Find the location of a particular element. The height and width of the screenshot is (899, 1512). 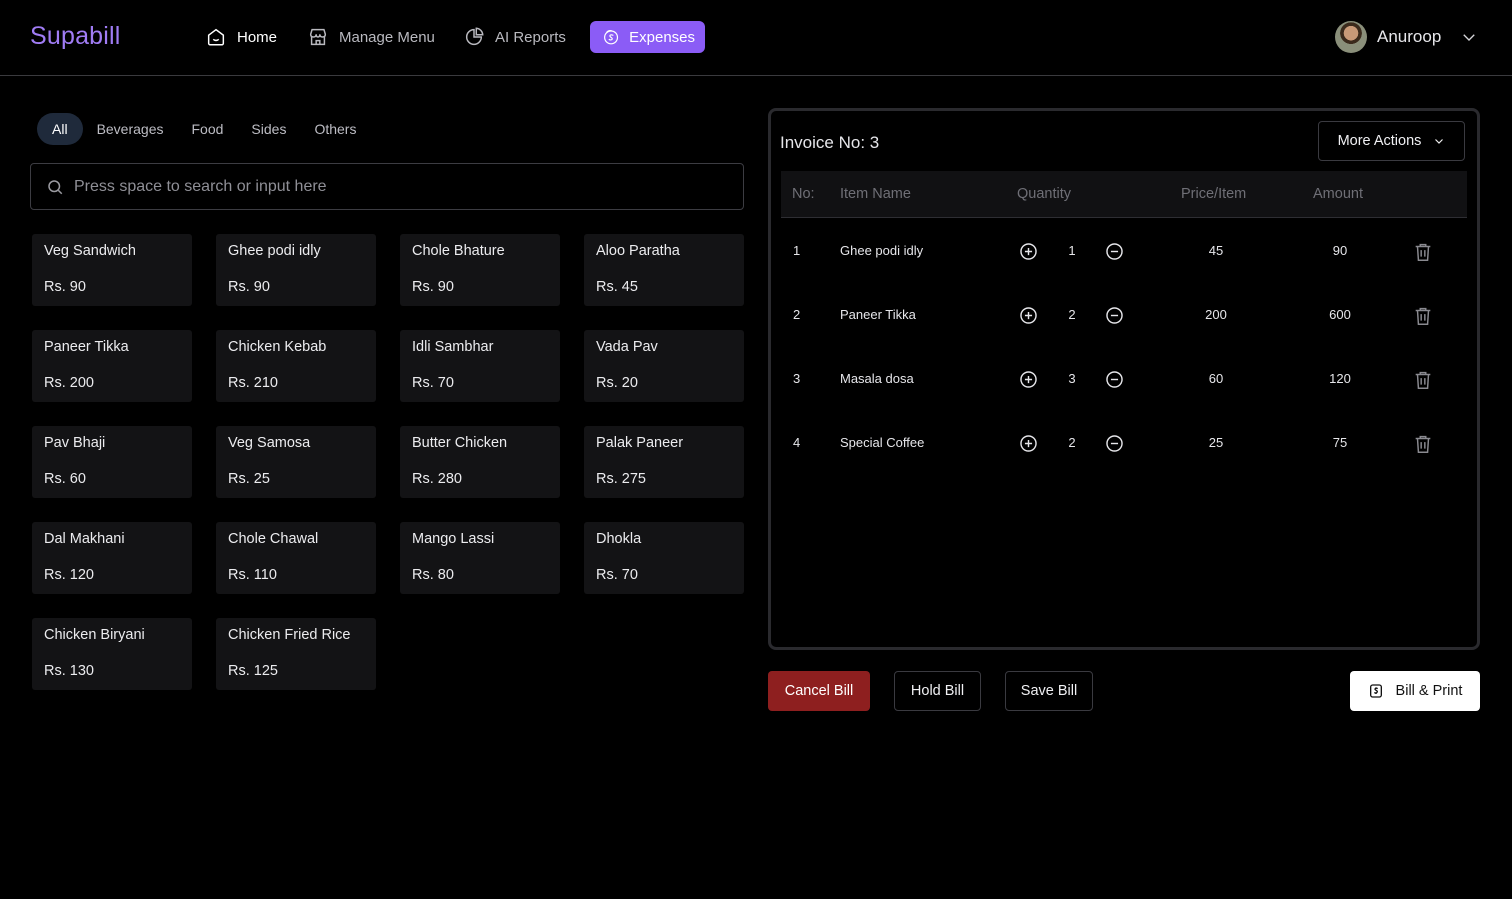

menu-item-name: Idli Sambhar is located at coordinates (453, 347).